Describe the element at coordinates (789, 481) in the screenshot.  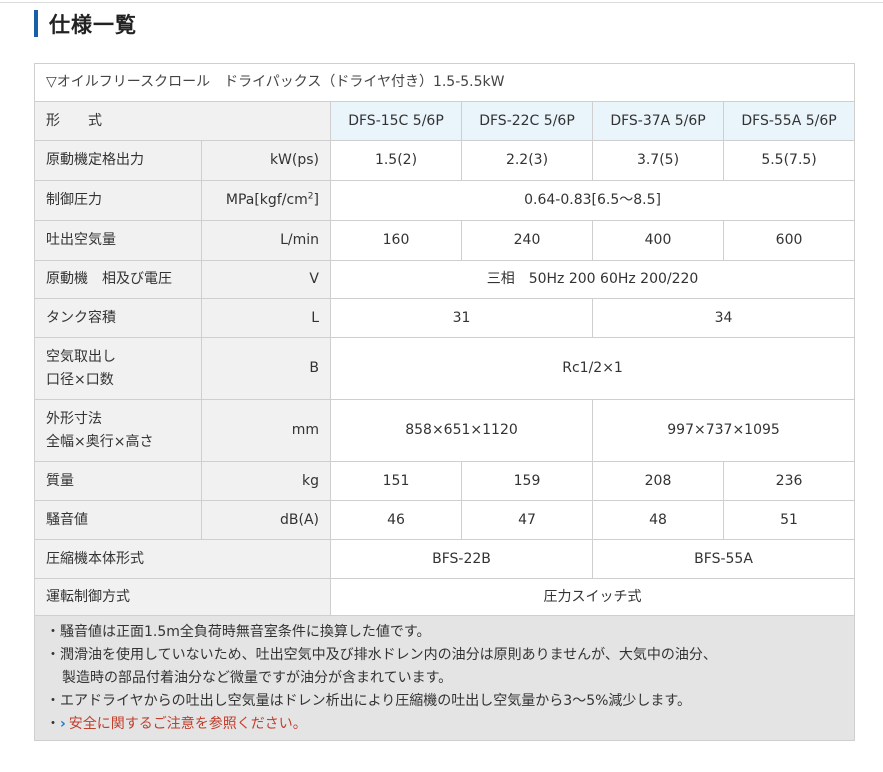
I see `table-cell: 236` at that location.